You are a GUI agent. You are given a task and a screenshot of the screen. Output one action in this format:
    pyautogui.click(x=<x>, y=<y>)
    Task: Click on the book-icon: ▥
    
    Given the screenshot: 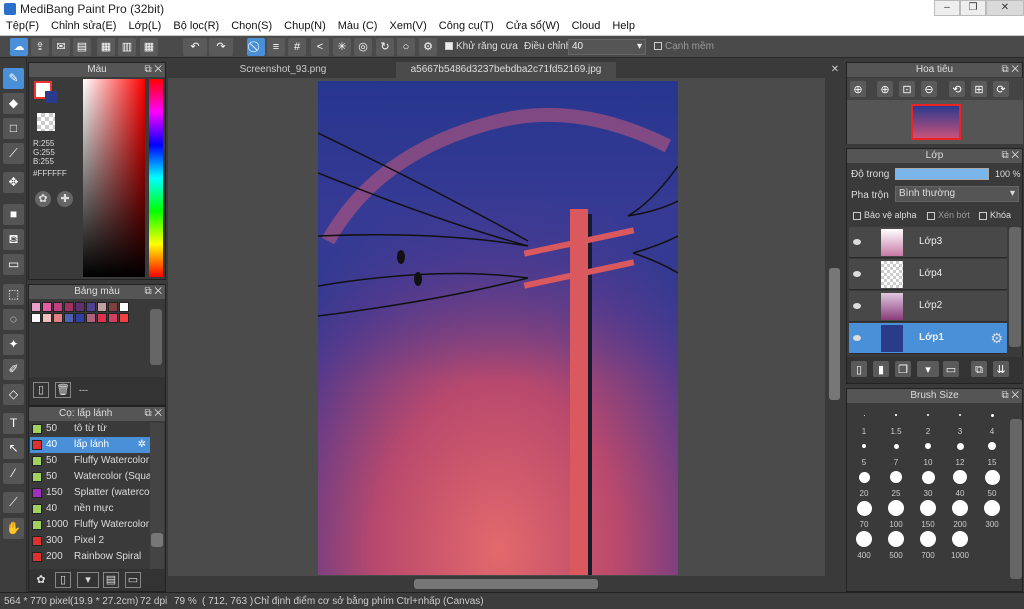 What is the action you would take?
    pyautogui.click(x=127, y=47)
    